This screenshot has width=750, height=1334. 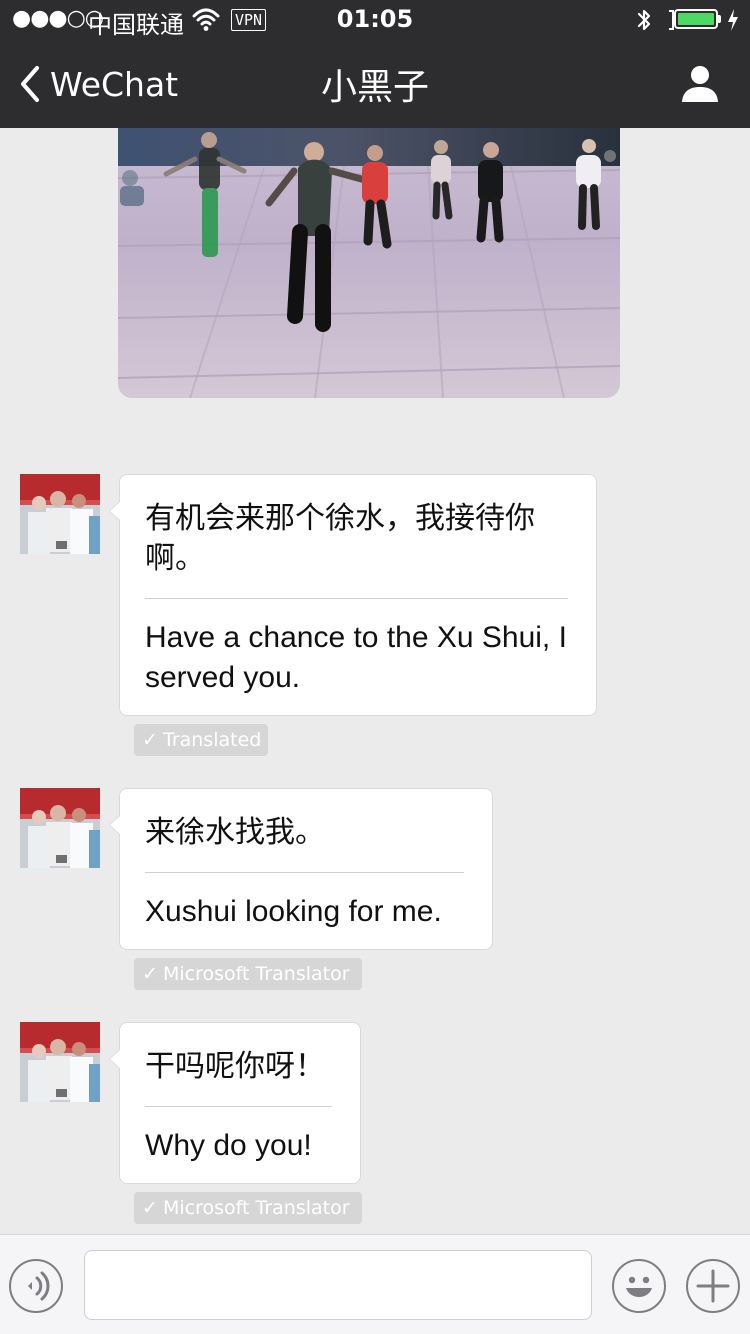 What do you see at coordinates (114, 84) in the screenshot?
I see `back-label: WeChat` at bounding box center [114, 84].